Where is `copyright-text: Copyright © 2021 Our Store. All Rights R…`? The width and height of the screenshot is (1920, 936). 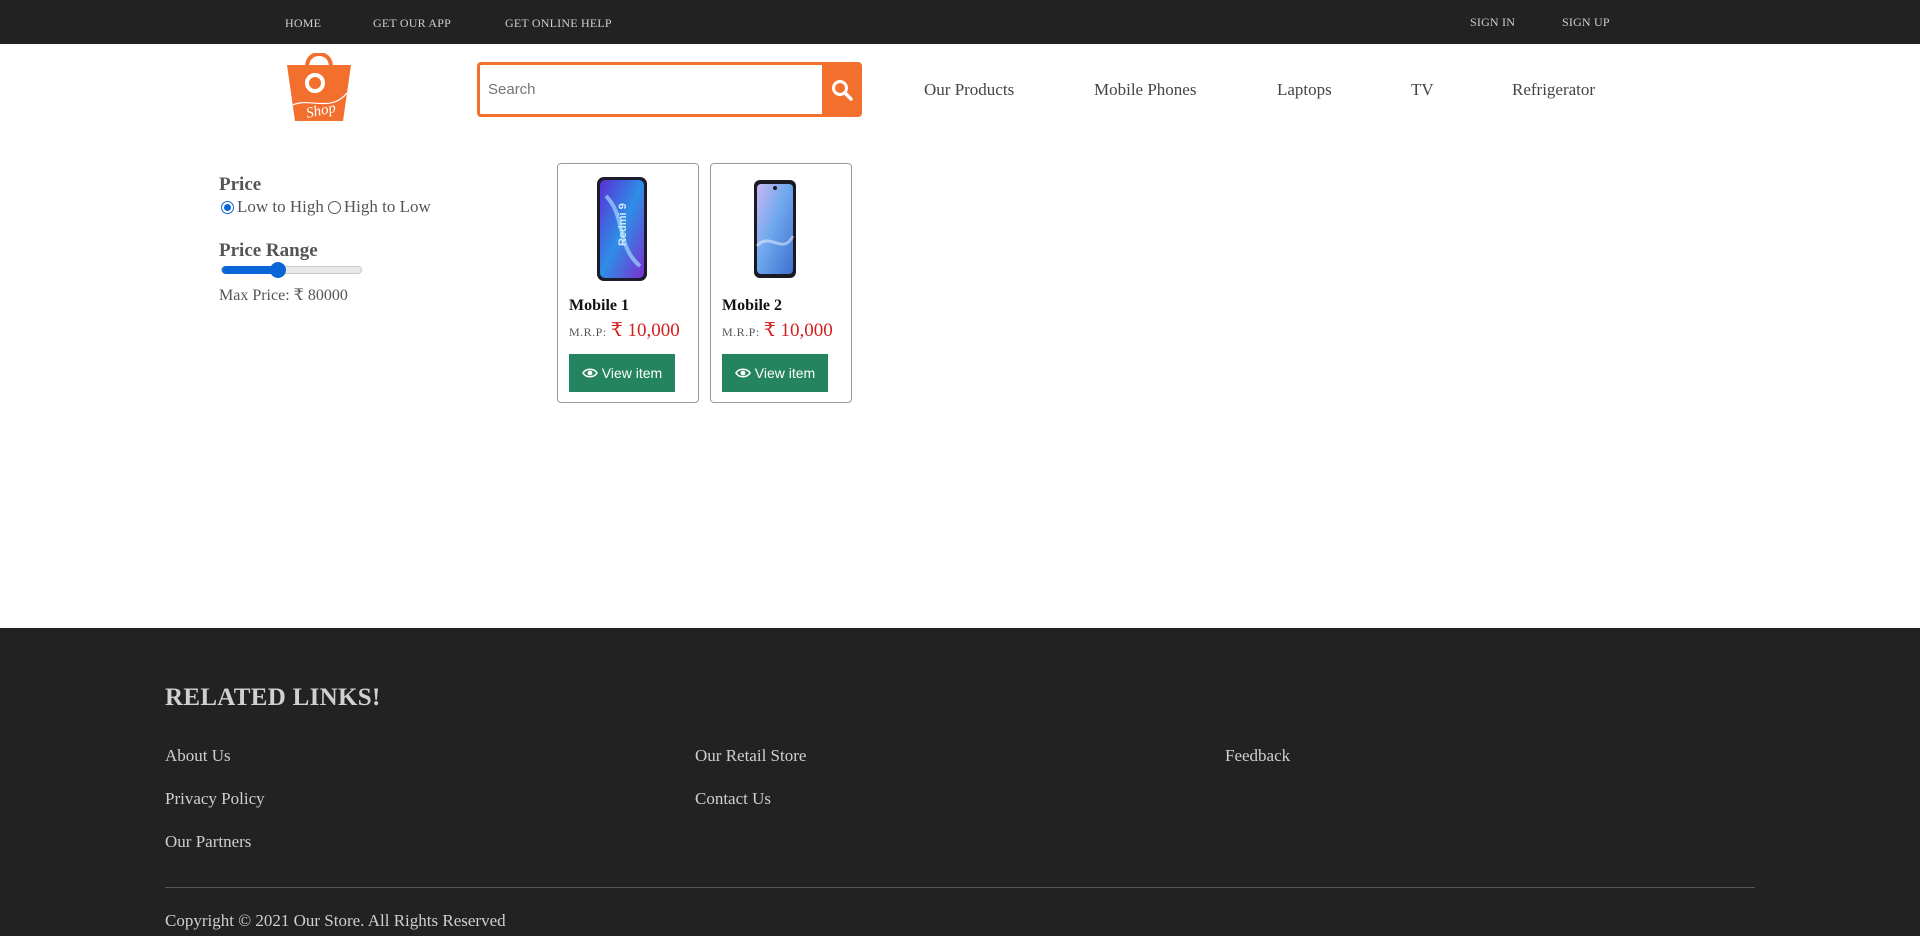
copyright-text: Copyright © 2021 Our Store. All Rights R… is located at coordinates (335, 920).